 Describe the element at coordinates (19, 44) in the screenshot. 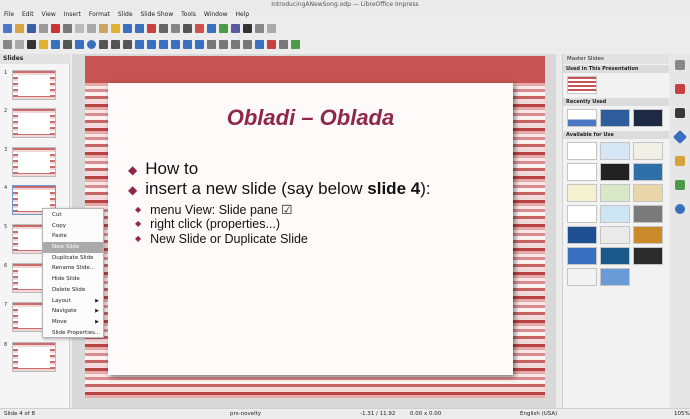

I see `zoom-icon` at that location.